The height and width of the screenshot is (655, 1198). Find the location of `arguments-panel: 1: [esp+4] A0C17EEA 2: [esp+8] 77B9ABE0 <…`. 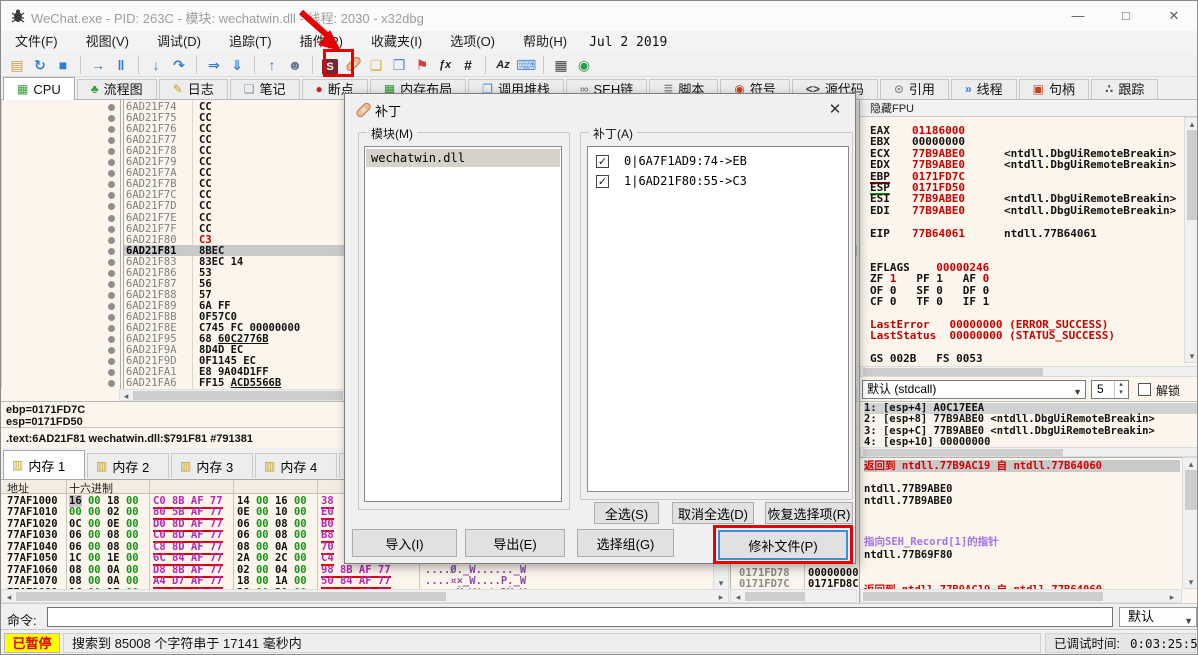

arguments-panel: 1: [esp+4] A0C17EEA 2: [esp+8] 77B9ABE0 <… is located at coordinates (1028, 424).